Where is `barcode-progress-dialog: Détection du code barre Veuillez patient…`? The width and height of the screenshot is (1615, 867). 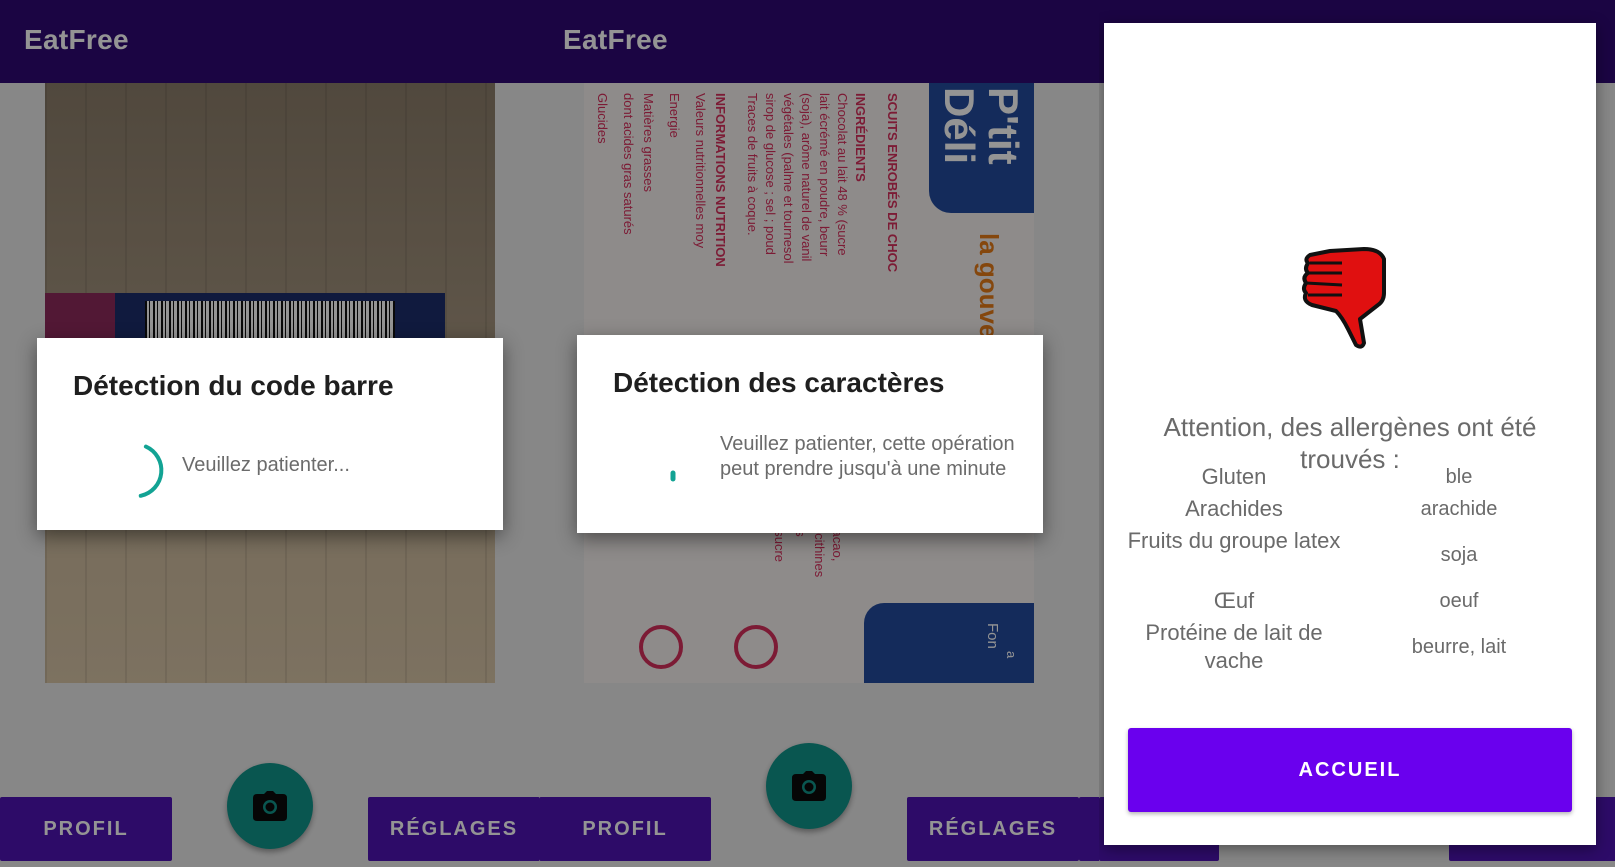 barcode-progress-dialog: Détection du code barre Veuillez patient… is located at coordinates (270, 434).